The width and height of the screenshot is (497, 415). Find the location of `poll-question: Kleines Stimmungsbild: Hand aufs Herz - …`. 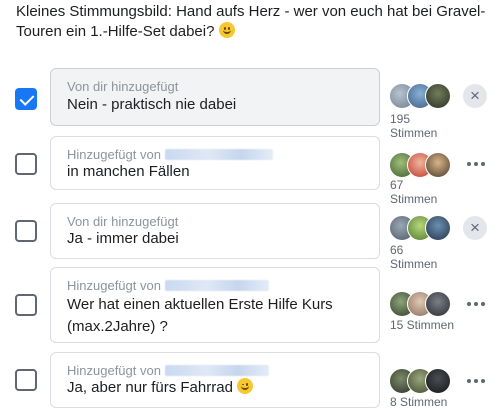

poll-question: Kleines Stimmungsbild: Hand aufs Herz - … is located at coordinates (253, 22).